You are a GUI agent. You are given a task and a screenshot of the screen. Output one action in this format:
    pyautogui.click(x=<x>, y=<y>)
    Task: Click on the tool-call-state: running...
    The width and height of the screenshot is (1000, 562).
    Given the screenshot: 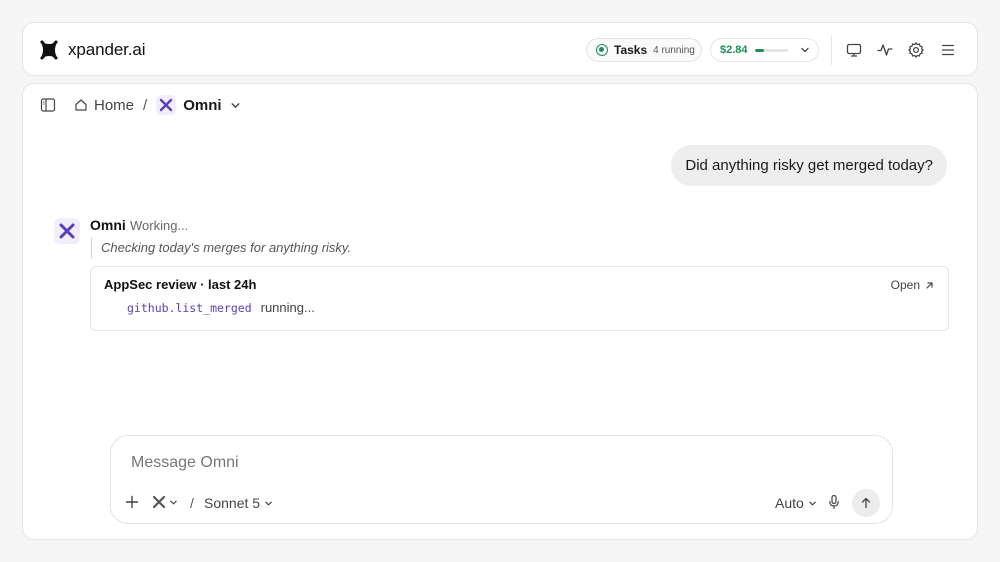 What is the action you would take?
    pyautogui.click(x=287, y=307)
    